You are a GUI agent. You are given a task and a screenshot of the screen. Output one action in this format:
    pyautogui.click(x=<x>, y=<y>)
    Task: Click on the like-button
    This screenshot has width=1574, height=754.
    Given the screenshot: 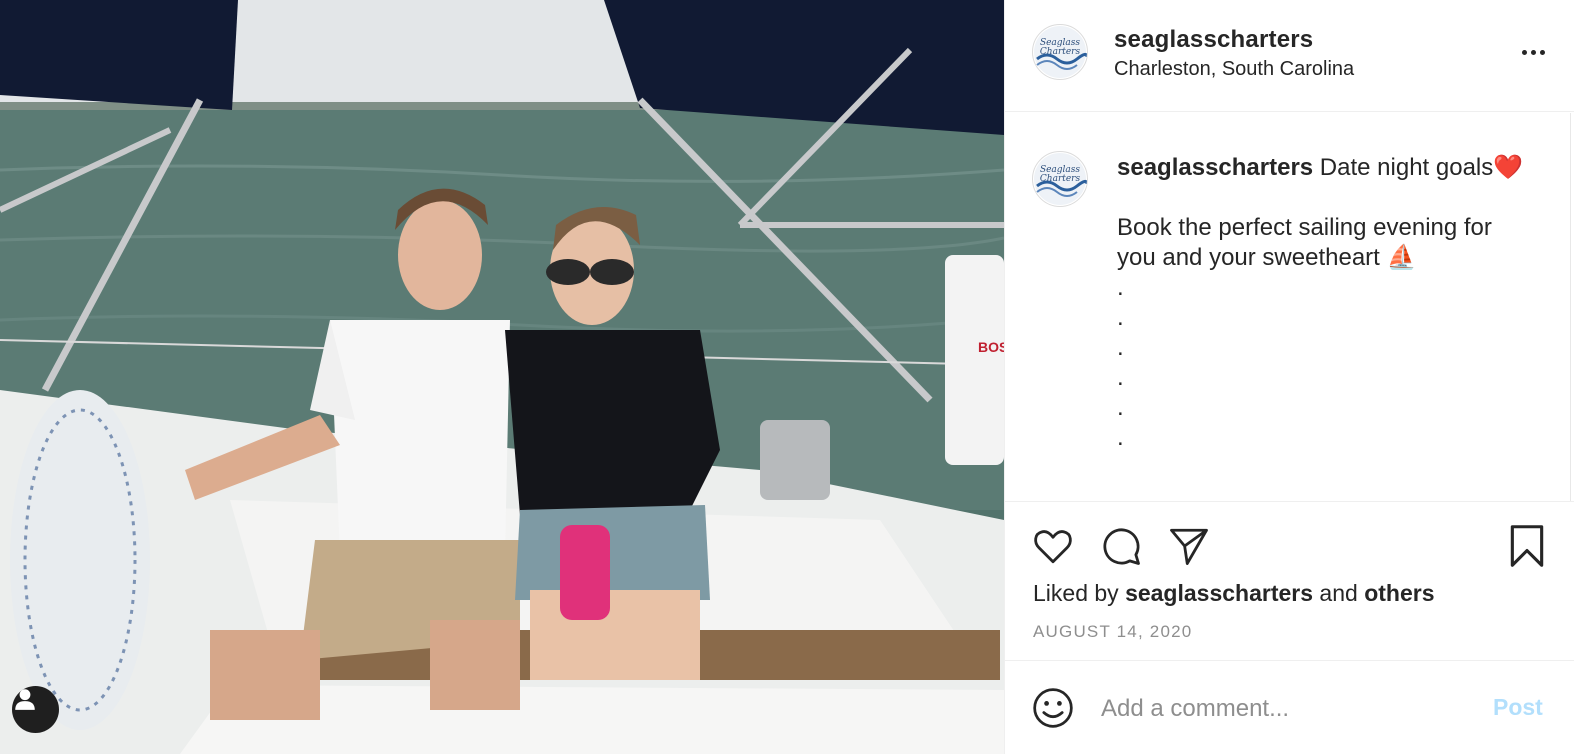 What is the action you would take?
    pyautogui.click(x=1053, y=546)
    